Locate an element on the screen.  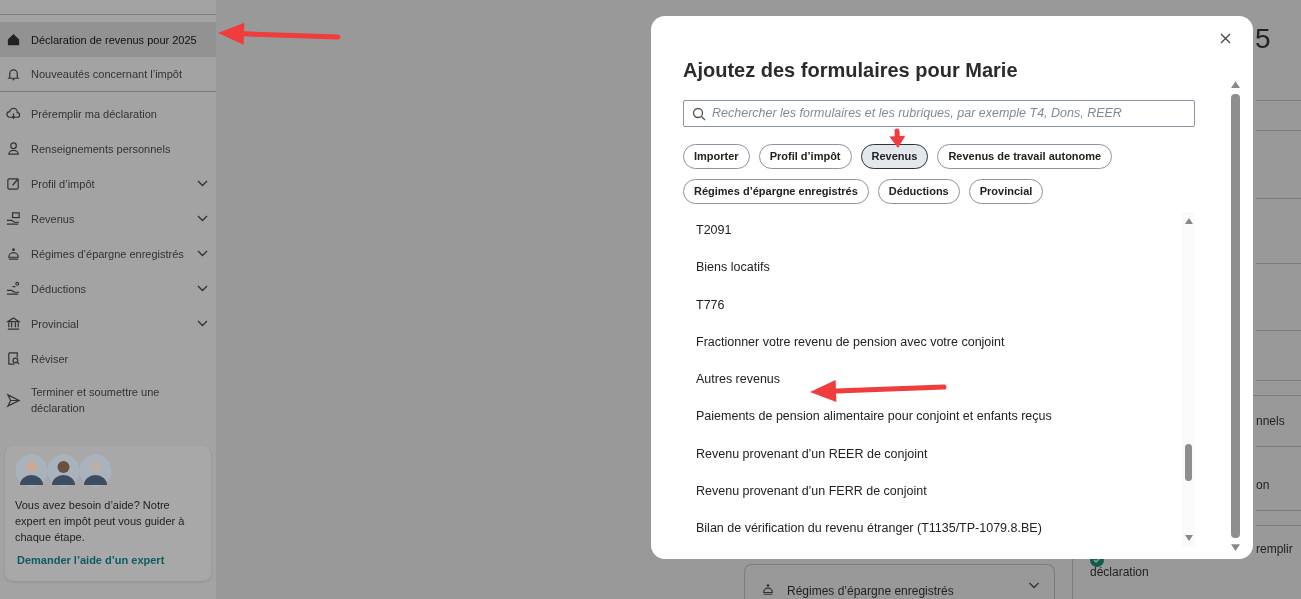
sidebar-item: Renseignements personnels is located at coordinates (108, 148).